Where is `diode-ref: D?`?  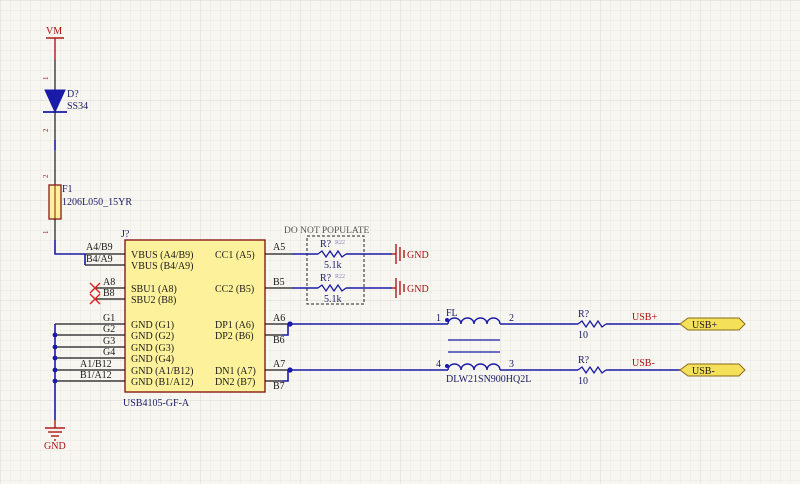 diode-ref: D? is located at coordinates (73, 94).